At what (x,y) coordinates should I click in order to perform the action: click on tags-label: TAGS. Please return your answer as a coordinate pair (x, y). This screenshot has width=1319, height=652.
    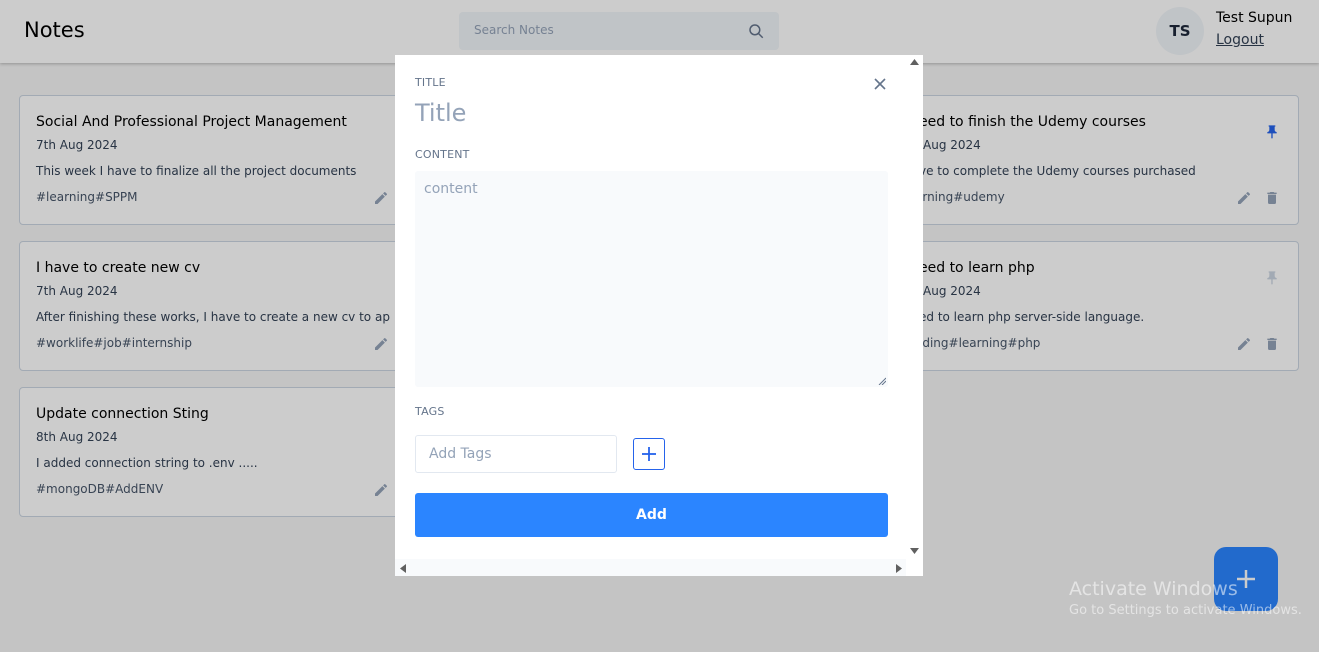
    Looking at the image, I should click on (430, 411).